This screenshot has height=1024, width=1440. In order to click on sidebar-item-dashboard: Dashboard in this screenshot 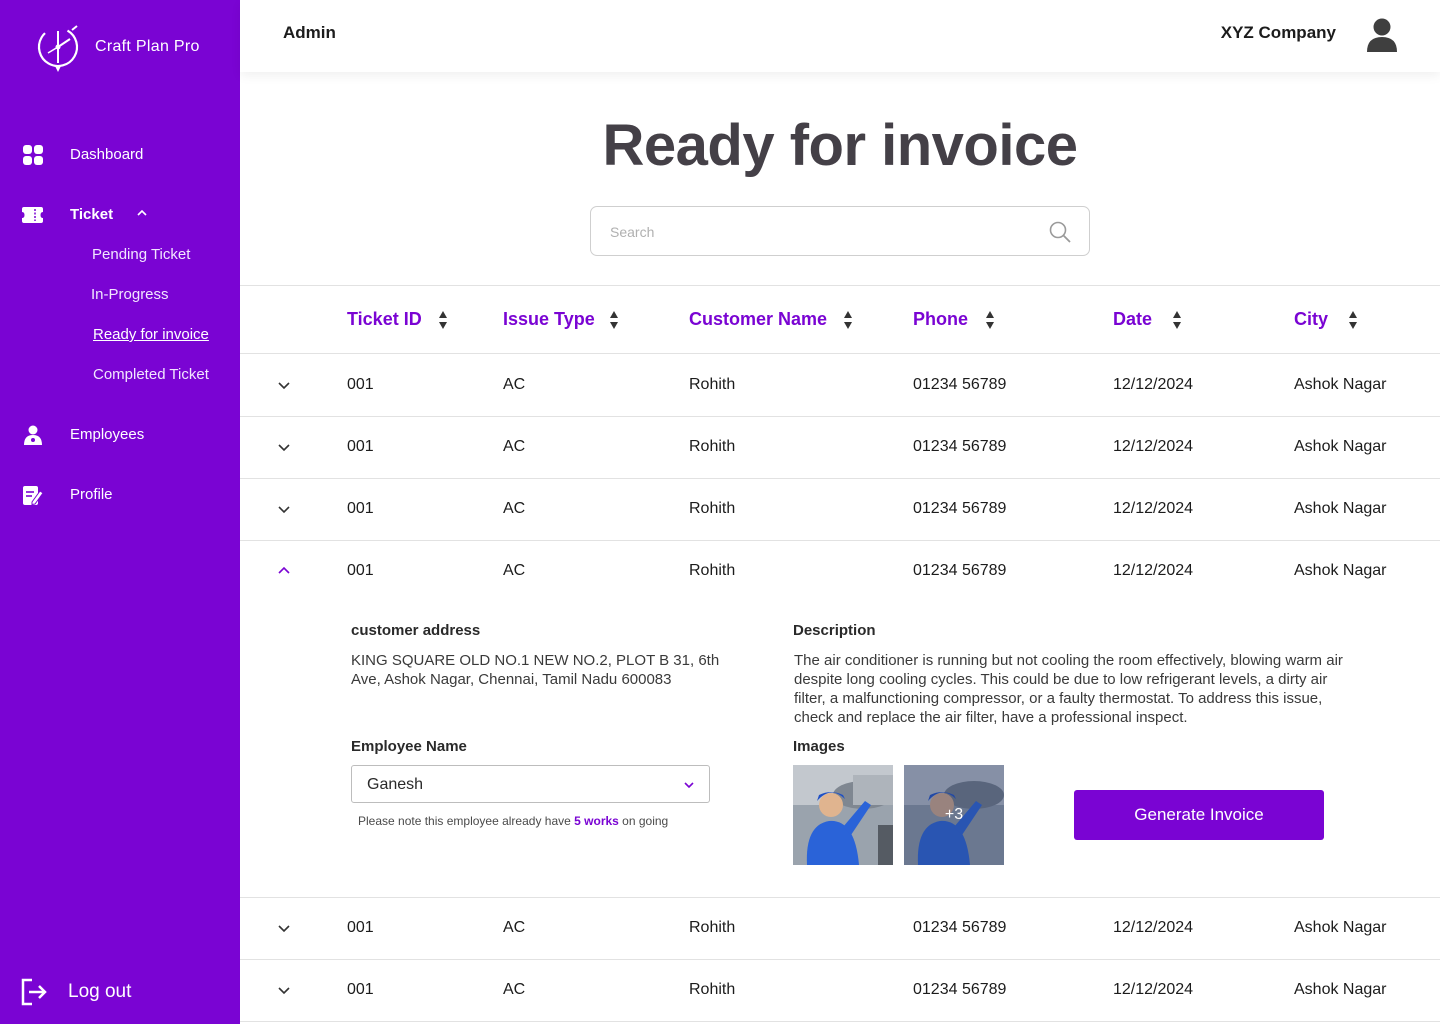, I will do `click(82, 154)`.